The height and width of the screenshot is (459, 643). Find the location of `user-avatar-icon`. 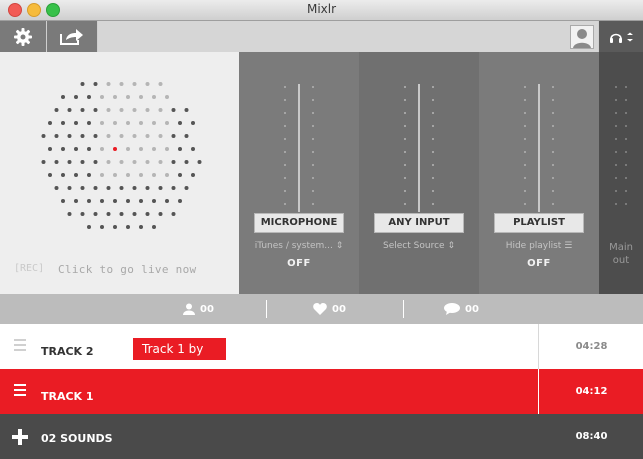

user-avatar-icon is located at coordinates (582, 36).